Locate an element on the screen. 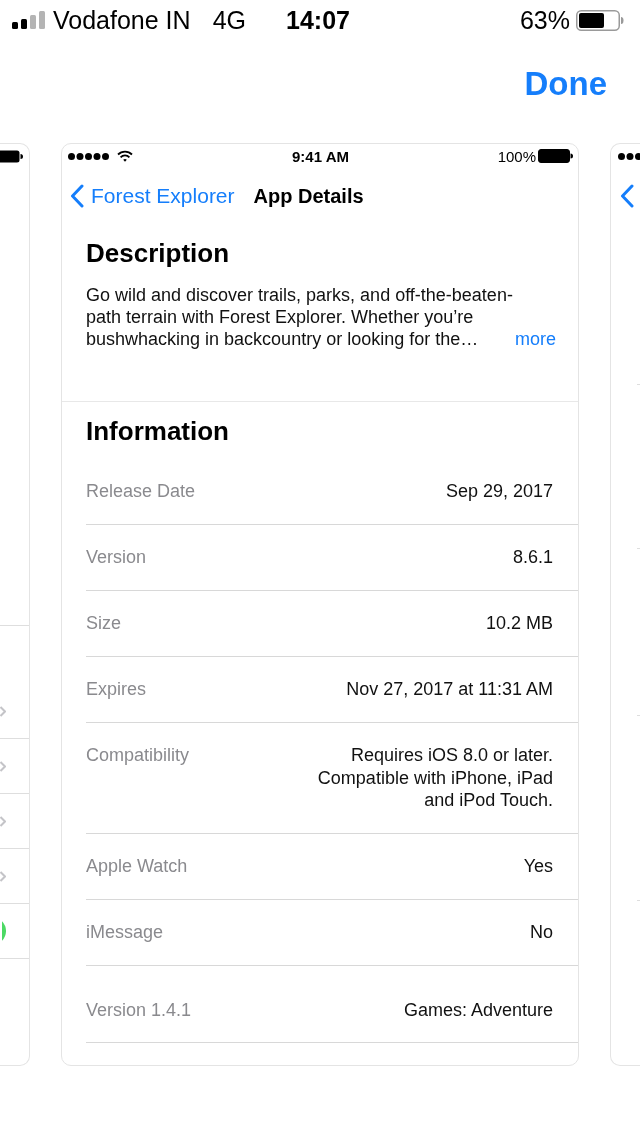  info-value: Nov 27, 2017 at 11:31 AM is located at coordinates (449, 689).